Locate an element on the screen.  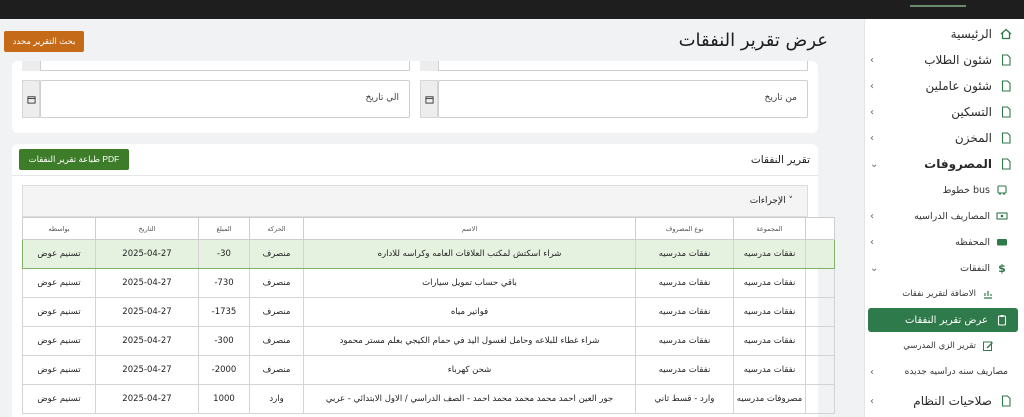
to-date-field: الي تاريخ is located at coordinates (225, 99).